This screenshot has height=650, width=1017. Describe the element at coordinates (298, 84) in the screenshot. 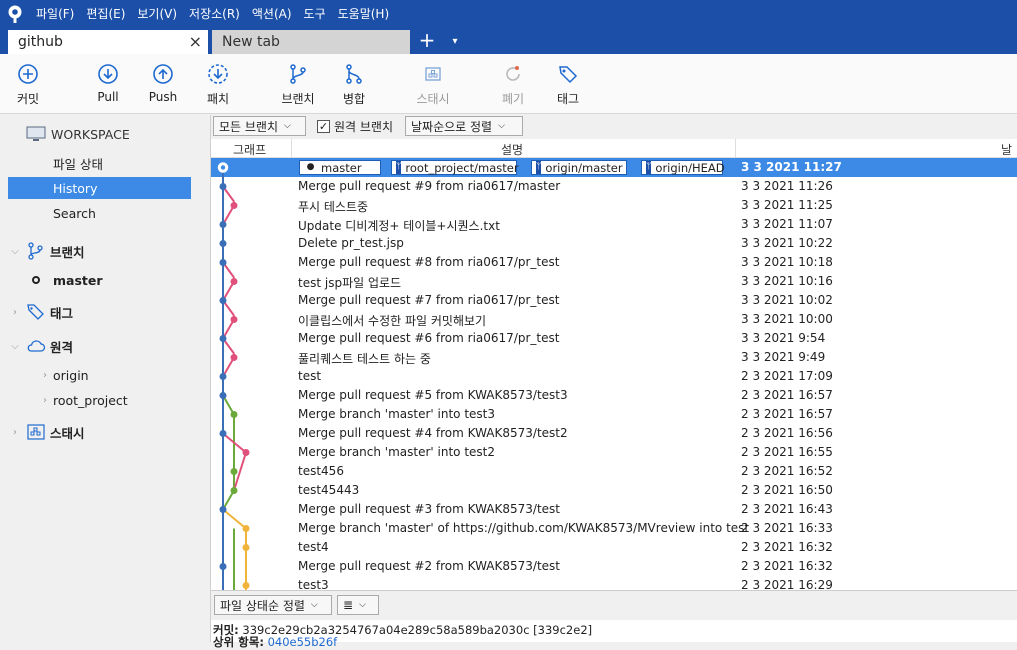

I see `branch-button: 브랜치` at that location.